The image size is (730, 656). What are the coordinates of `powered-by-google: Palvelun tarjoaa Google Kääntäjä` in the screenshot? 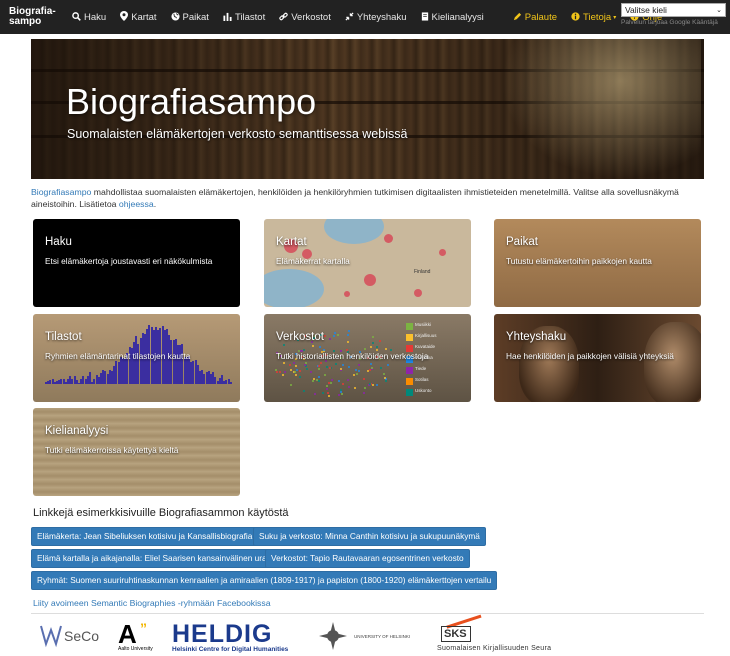 It's located at (669, 22).